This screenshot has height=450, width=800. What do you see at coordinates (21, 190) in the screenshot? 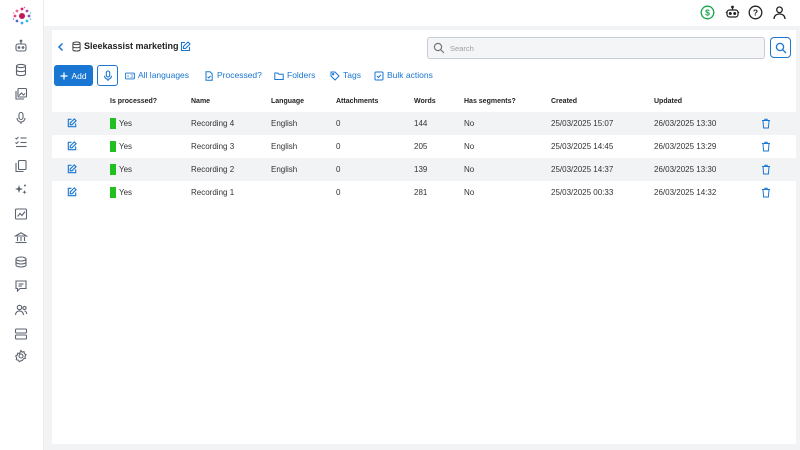
I see `sparkles-icon` at bounding box center [21, 190].